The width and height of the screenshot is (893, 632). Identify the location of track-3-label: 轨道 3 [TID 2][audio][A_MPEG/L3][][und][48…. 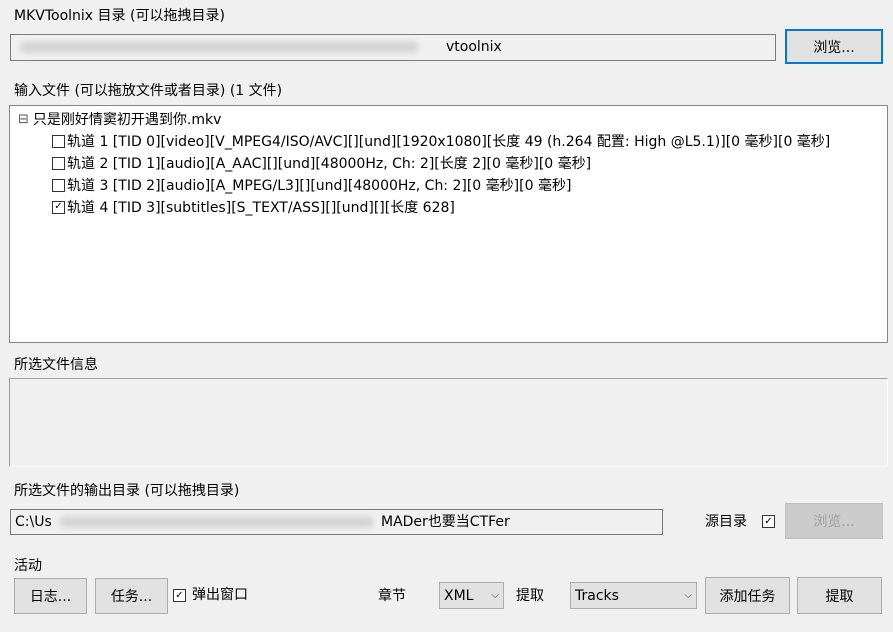
(319, 186).